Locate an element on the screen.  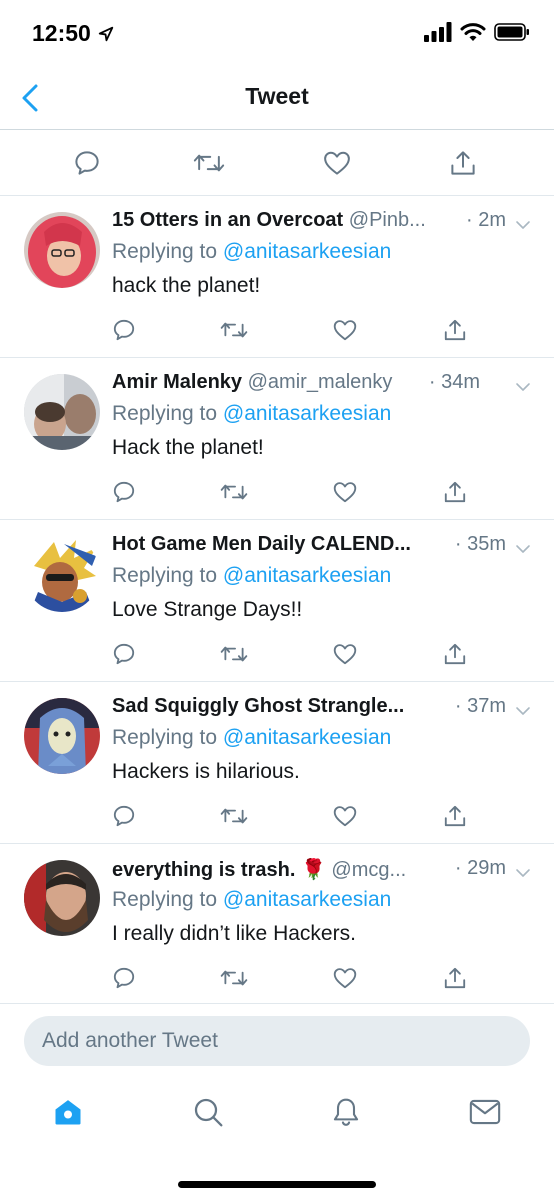
tab-bar is located at coordinates (277, 1115).